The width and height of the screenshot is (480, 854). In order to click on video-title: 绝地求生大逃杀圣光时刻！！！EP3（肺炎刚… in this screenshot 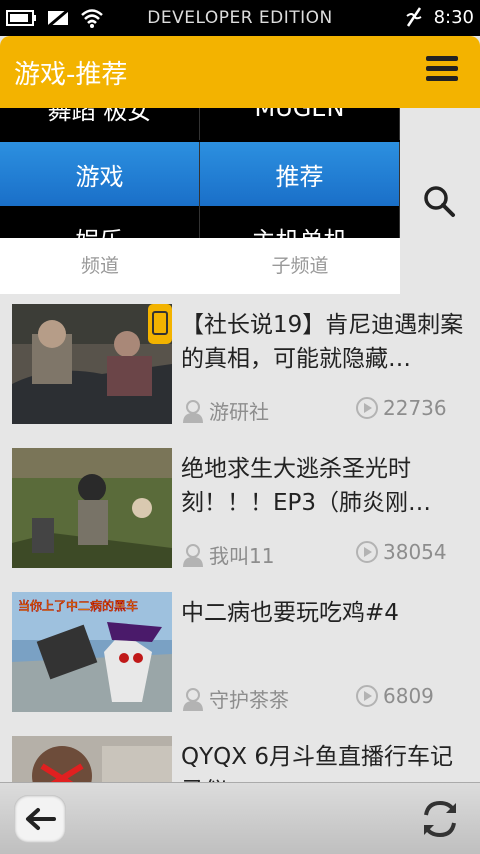, I will do `click(326, 486)`.